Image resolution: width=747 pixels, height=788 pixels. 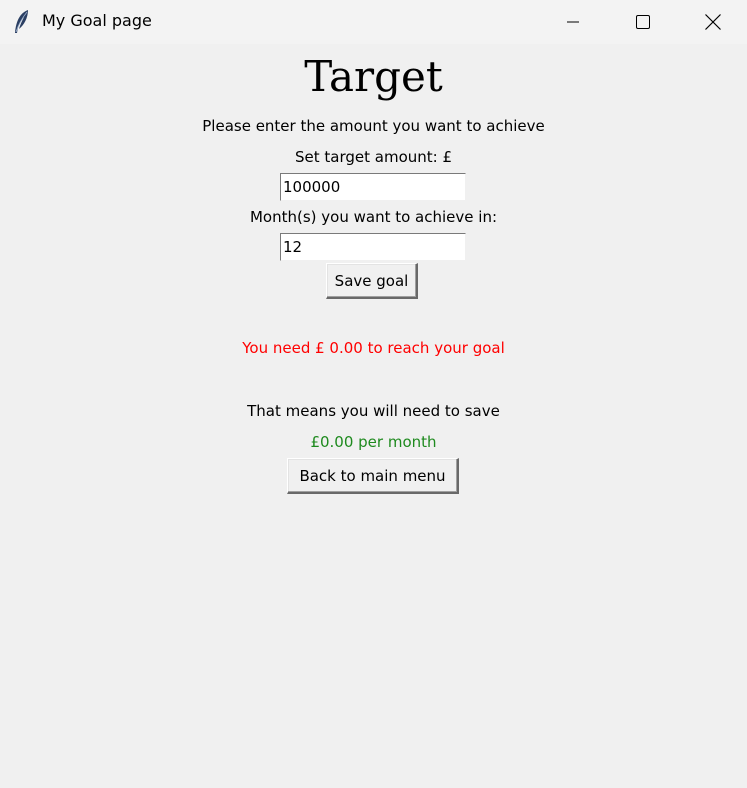 What do you see at coordinates (373, 76) in the screenshot?
I see `page-title: Target` at bounding box center [373, 76].